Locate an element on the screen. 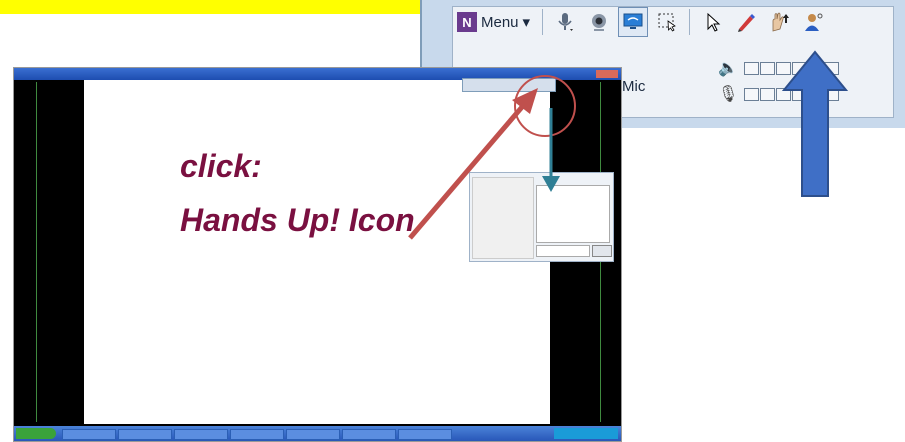 The image size is (905, 442). annotation-line-1: click: is located at coordinates (221, 166).